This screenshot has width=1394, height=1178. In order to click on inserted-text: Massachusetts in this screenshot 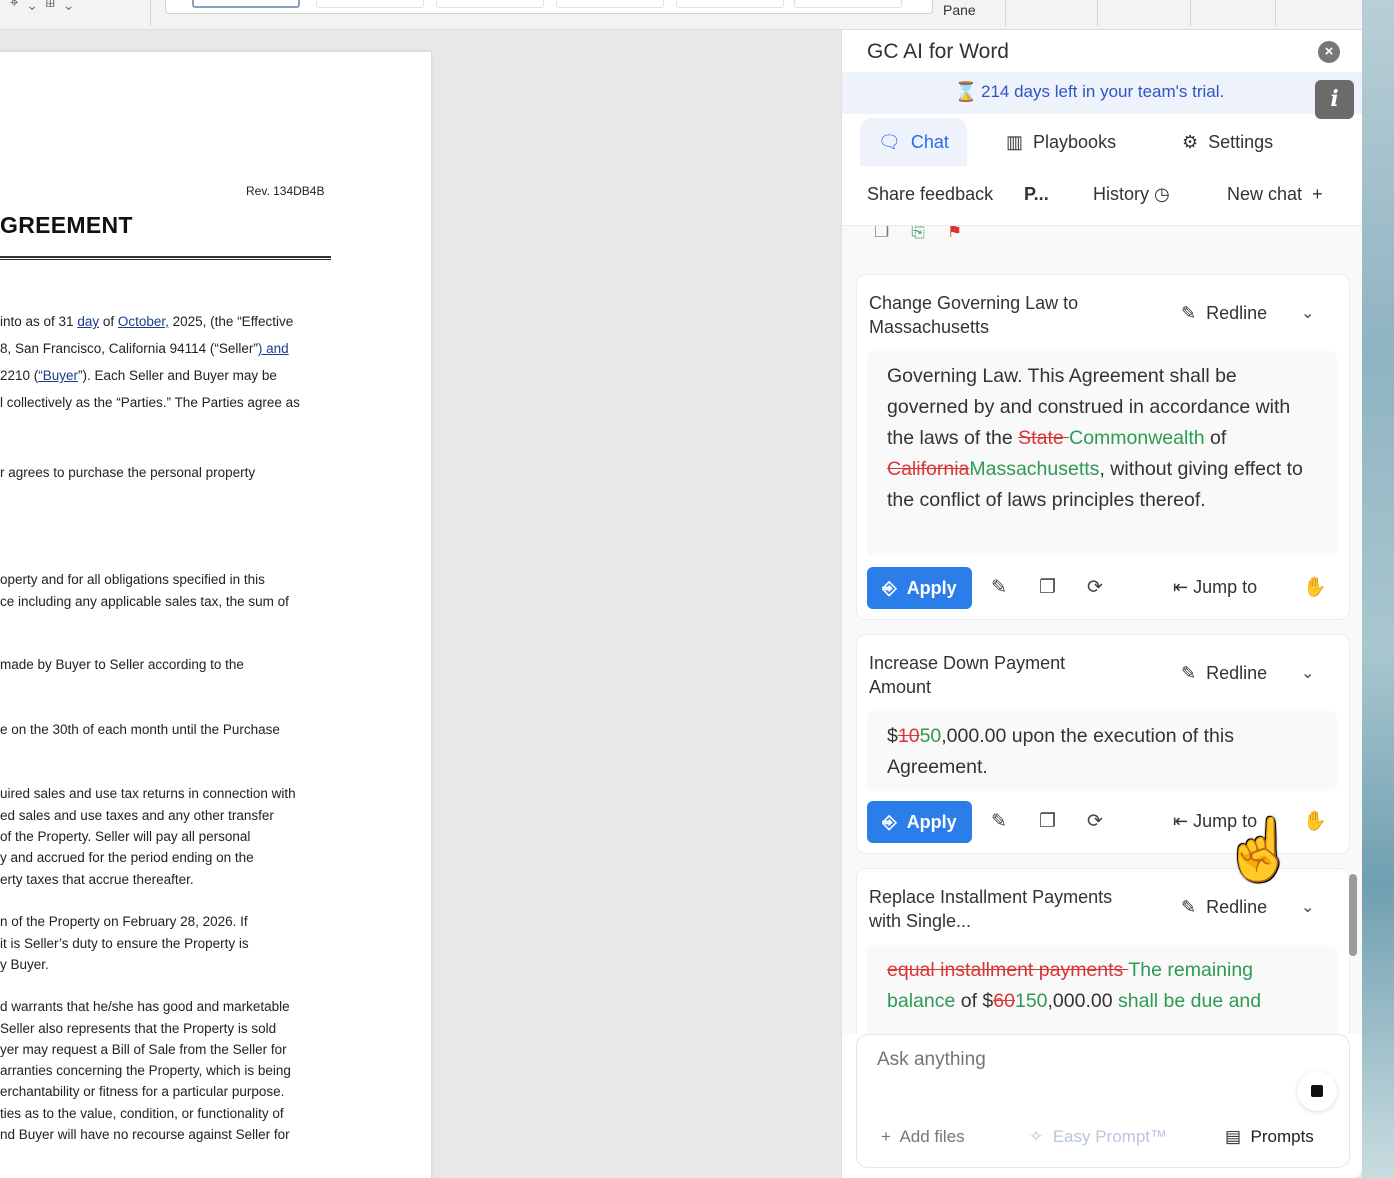, I will do `click(1034, 469)`.